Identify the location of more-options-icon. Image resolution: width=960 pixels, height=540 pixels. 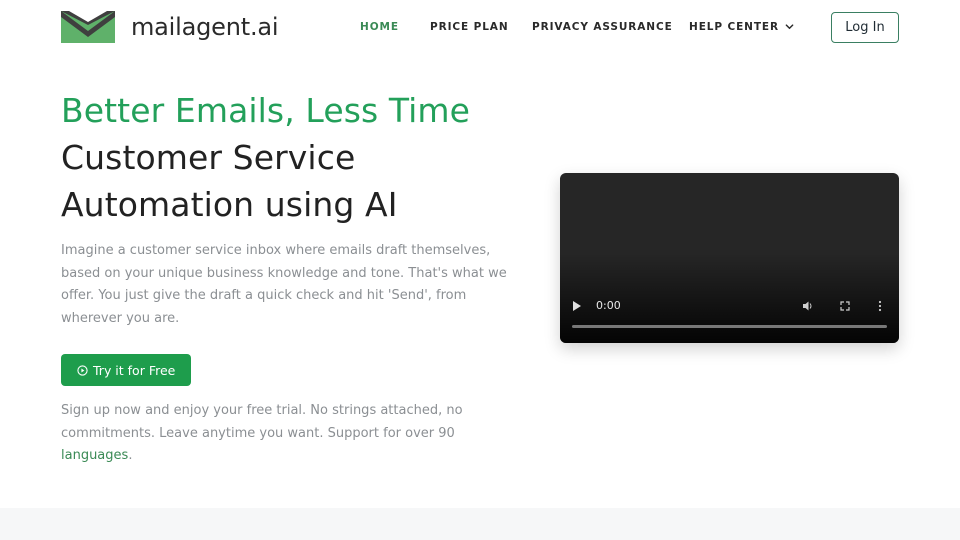
(880, 306).